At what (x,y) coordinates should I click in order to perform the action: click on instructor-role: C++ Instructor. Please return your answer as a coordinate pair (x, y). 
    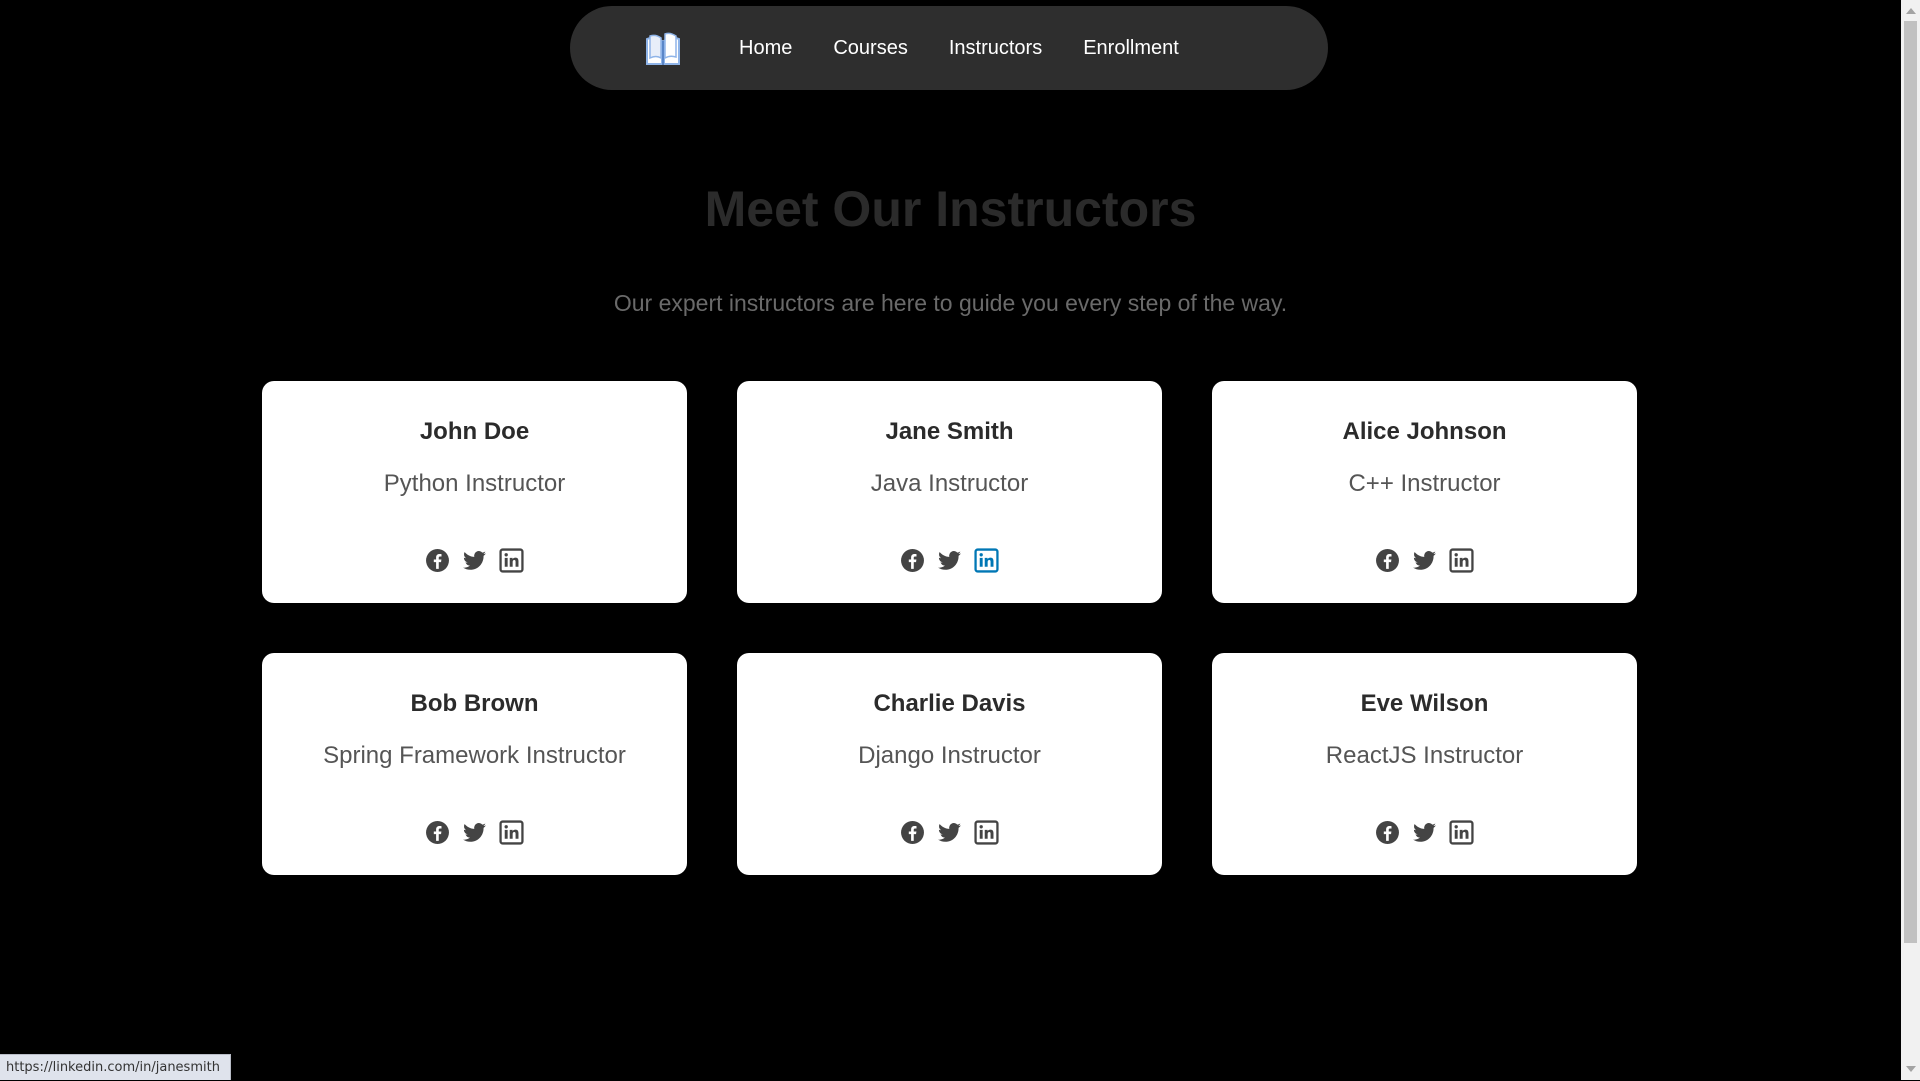
    Looking at the image, I should click on (1424, 483).